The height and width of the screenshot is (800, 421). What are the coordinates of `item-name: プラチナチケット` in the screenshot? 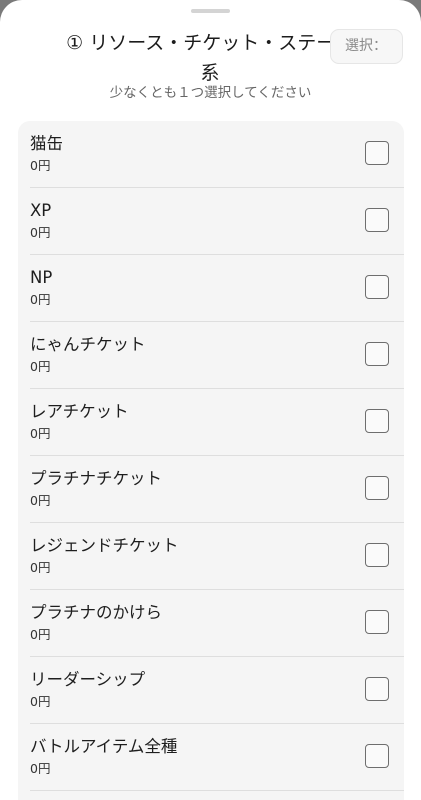 It's located at (96, 478).